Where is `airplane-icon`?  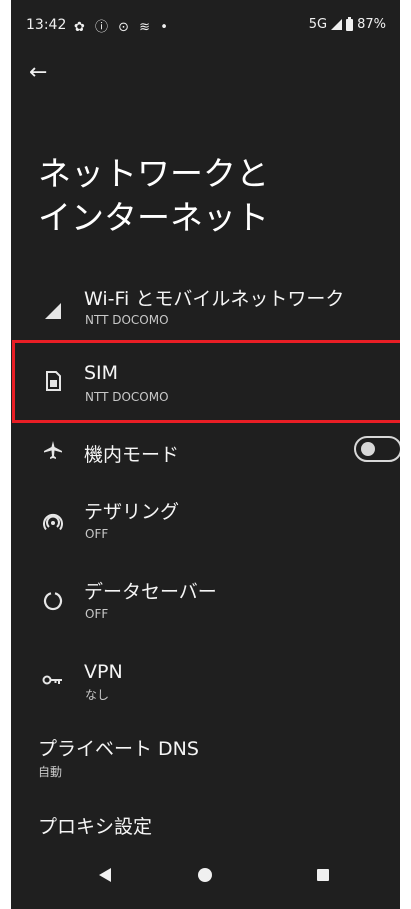 airplane-icon is located at coordinates (53, 450).